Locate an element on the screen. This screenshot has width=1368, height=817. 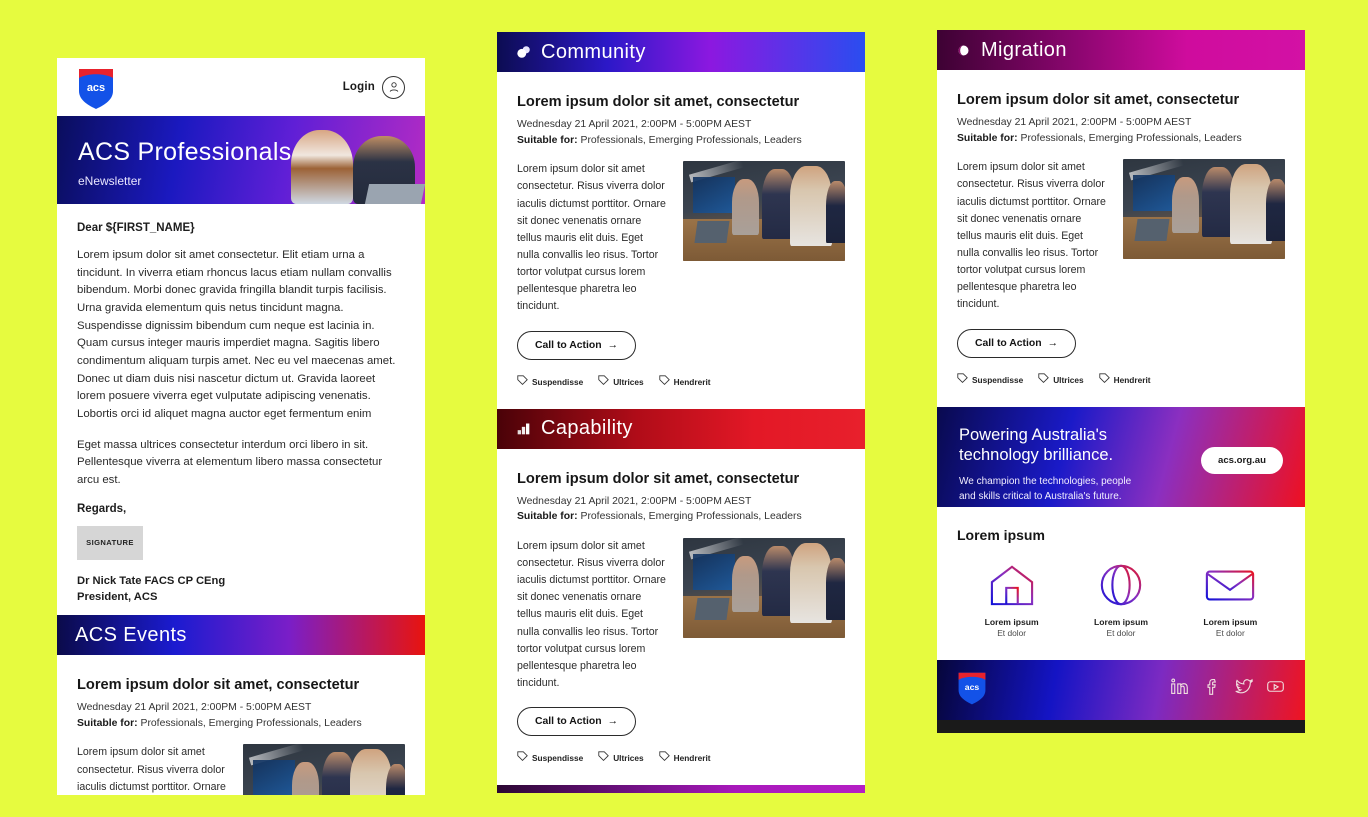
signature-placeholder: SIGNATURE is located at coordinates (110, 542).